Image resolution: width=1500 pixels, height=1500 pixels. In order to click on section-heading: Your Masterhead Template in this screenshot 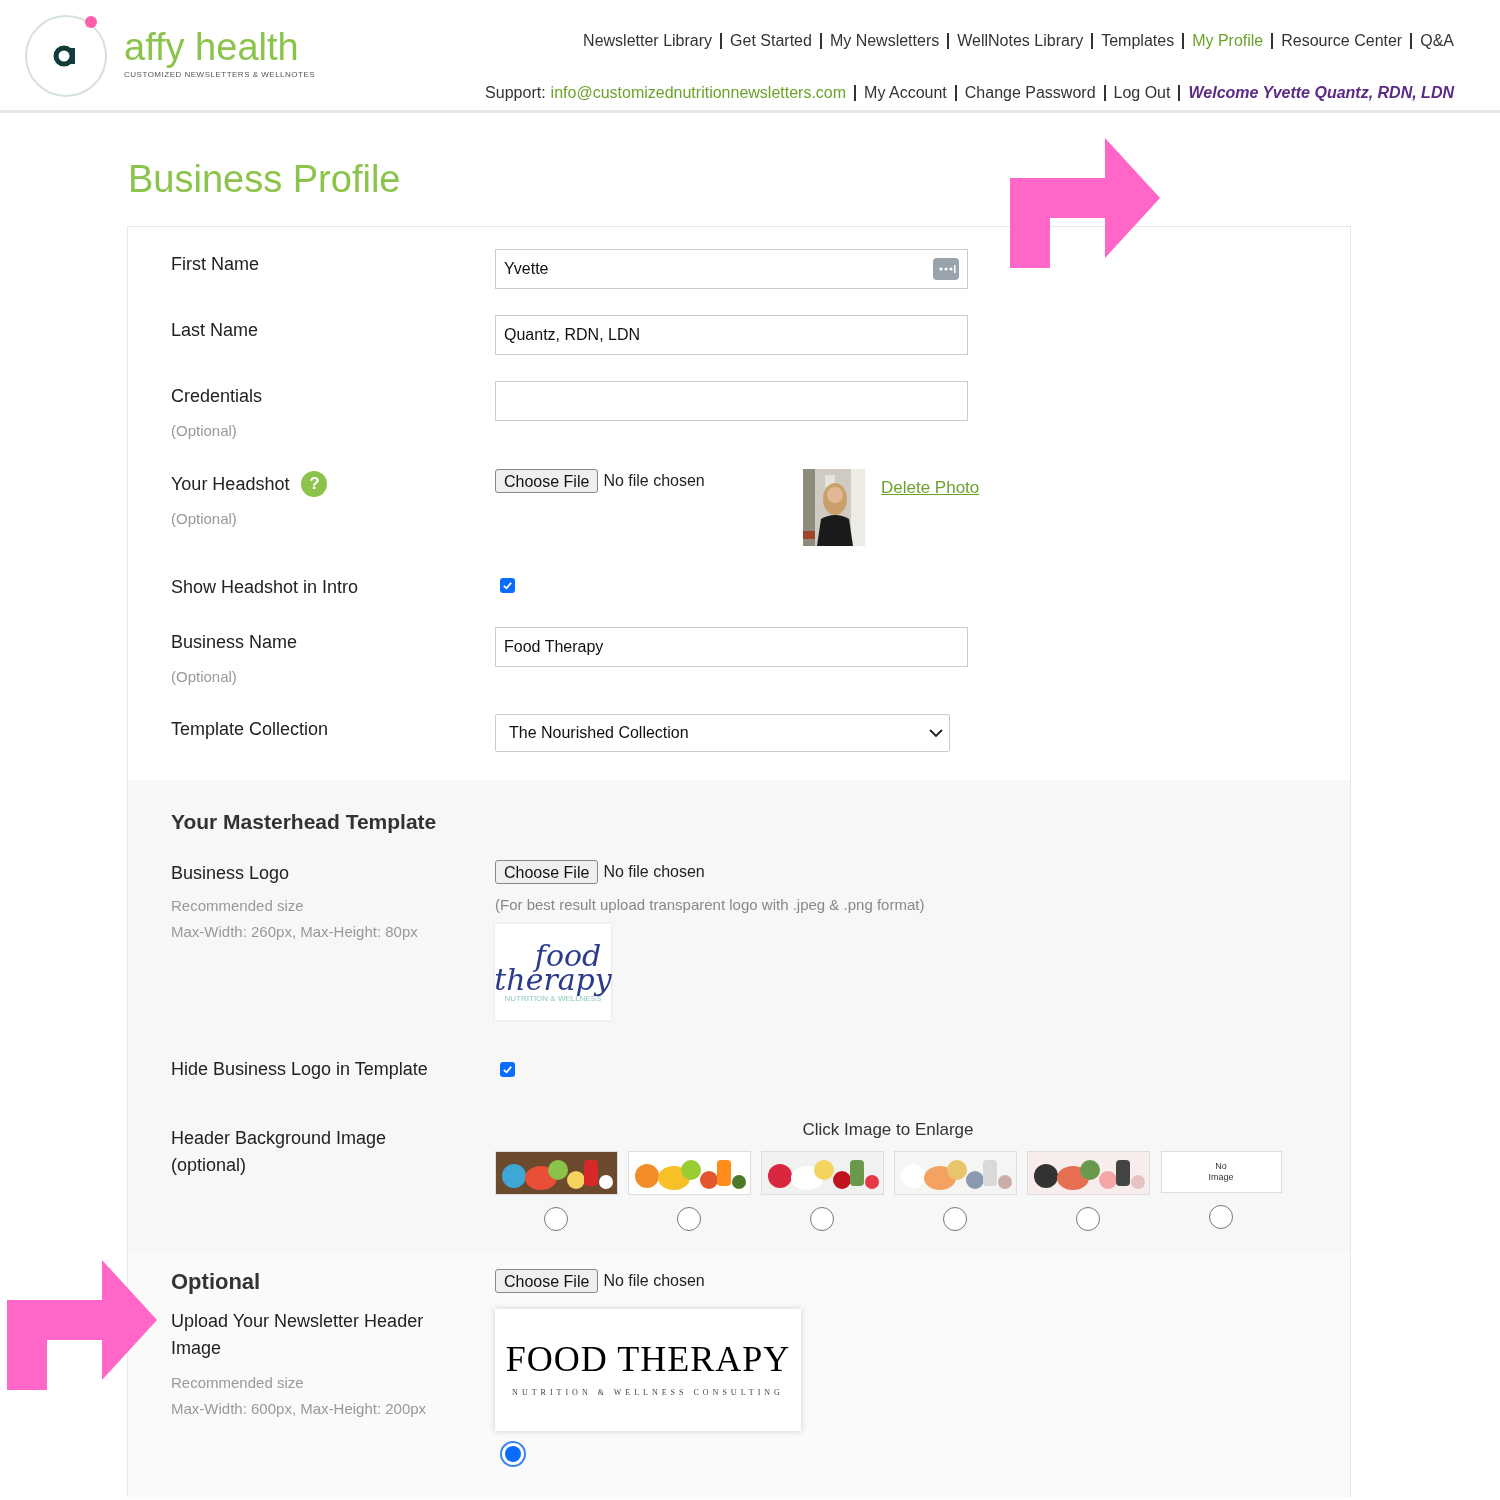, I will do `click(304, 822)`.